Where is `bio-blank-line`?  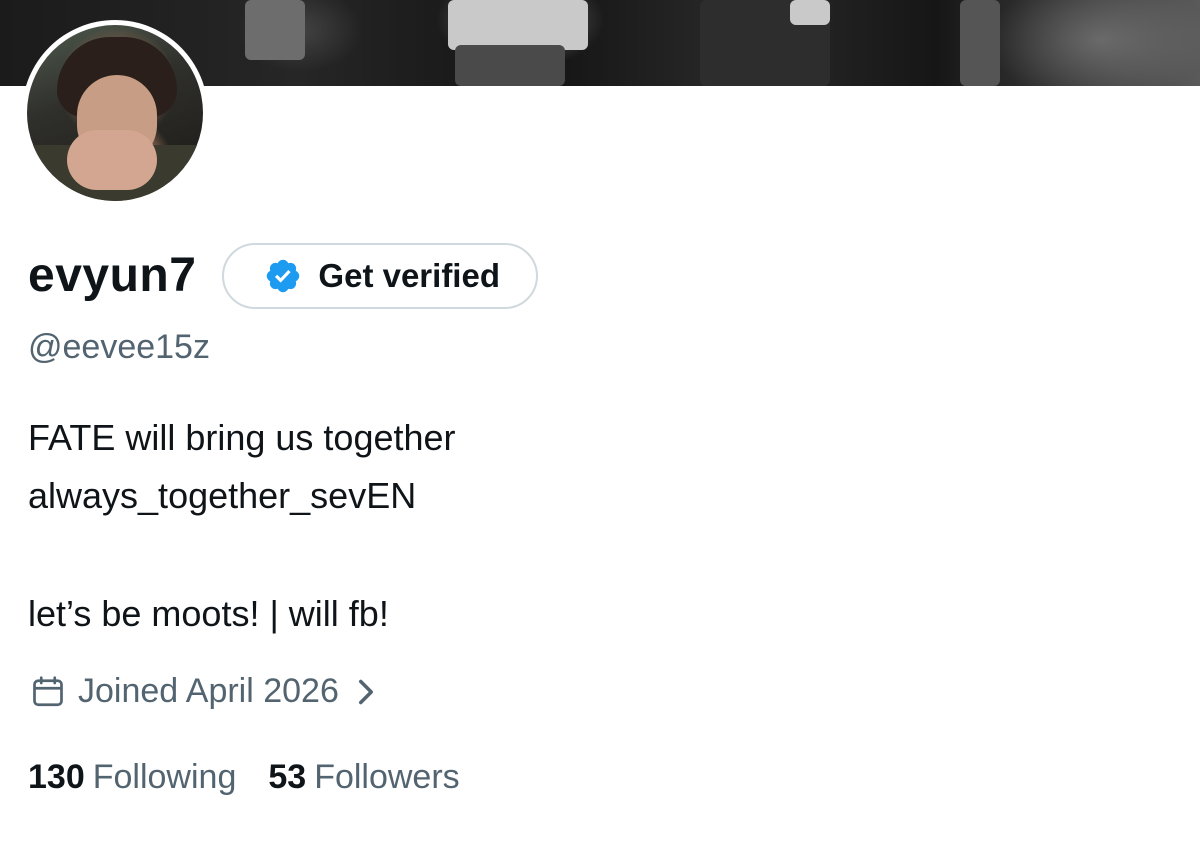 bio-blank-line is located at coordinates (242, 566).